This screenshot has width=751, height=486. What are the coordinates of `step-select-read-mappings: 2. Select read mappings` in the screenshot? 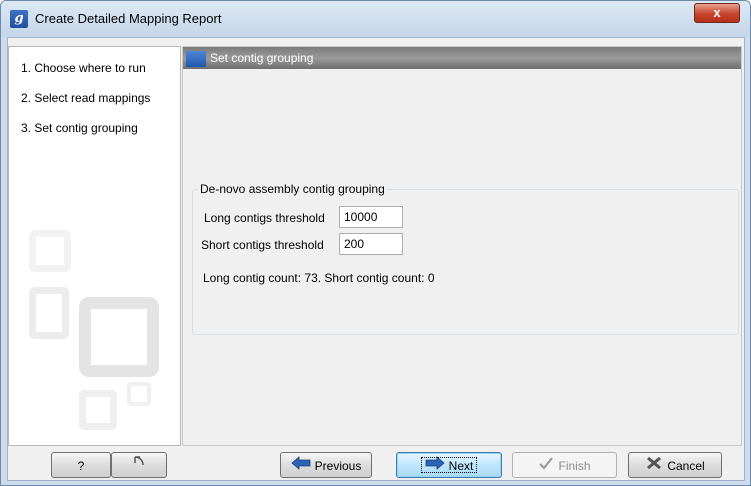 It's located at (86, 98).